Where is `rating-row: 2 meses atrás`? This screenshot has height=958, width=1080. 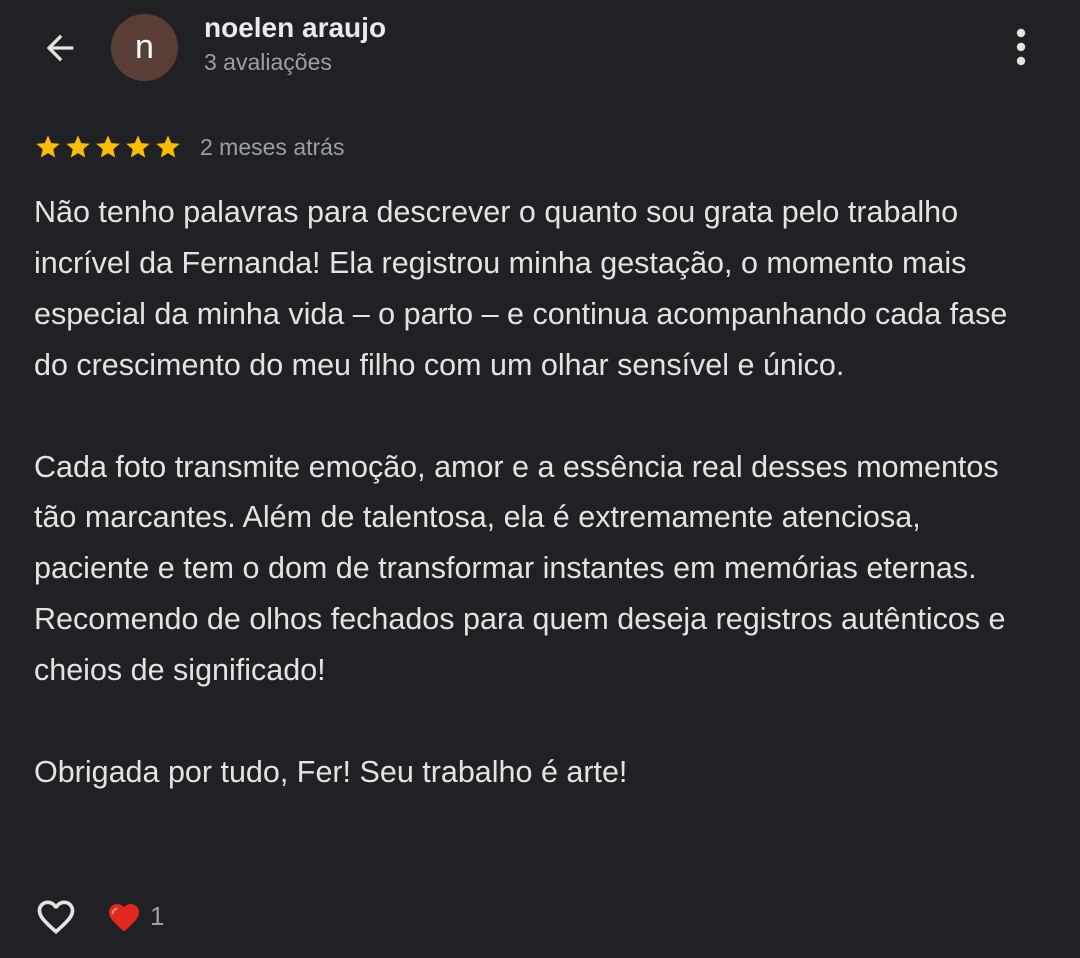
rating-row: 2 meses atrás is located at coordinates (189, 147).